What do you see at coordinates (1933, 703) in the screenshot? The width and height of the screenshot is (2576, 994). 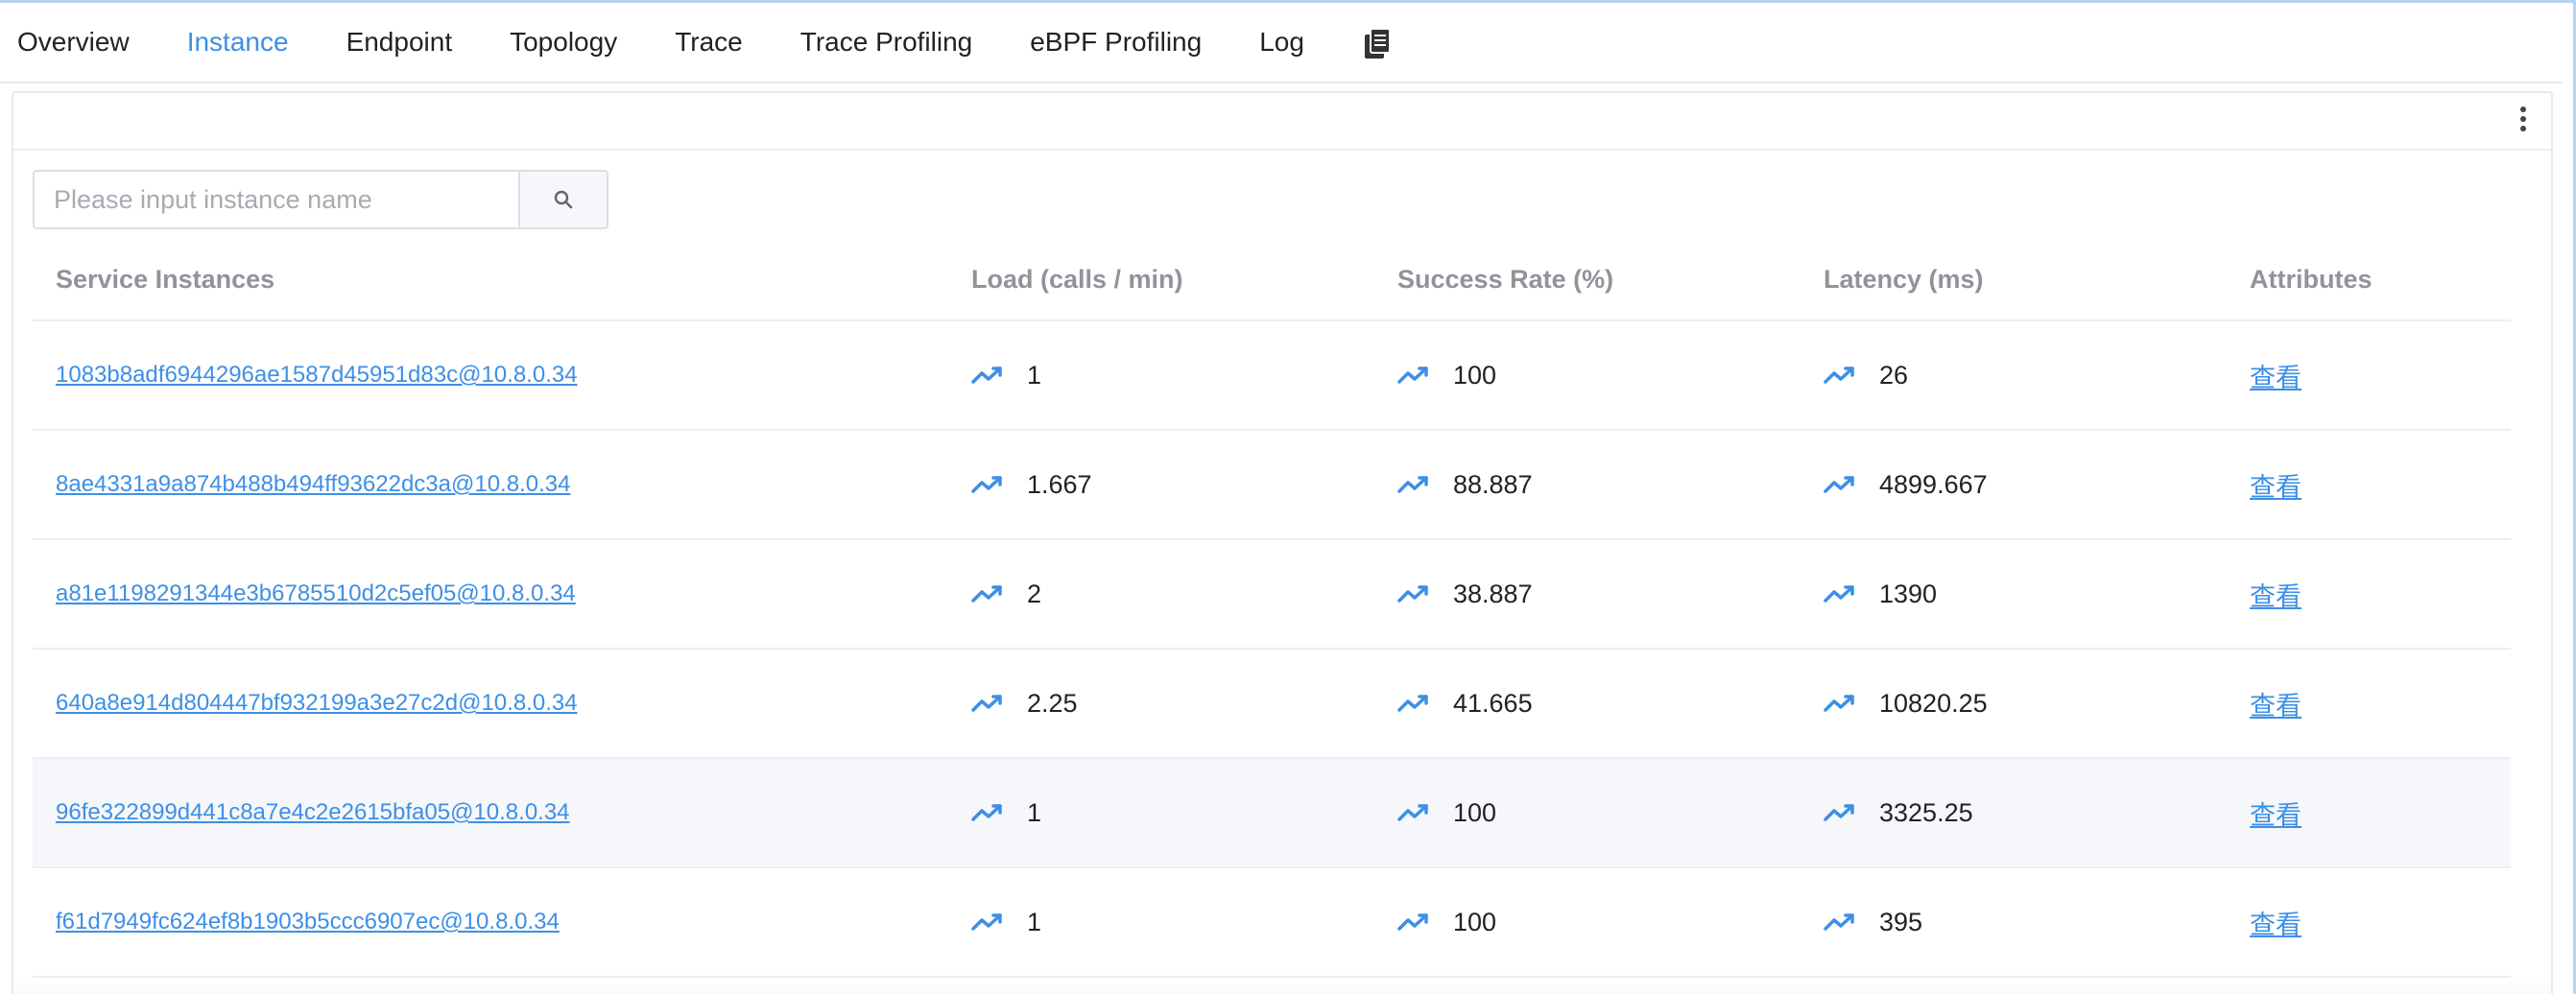 I see `latency-value: 10820.25` at bounding box center [1933, 703].